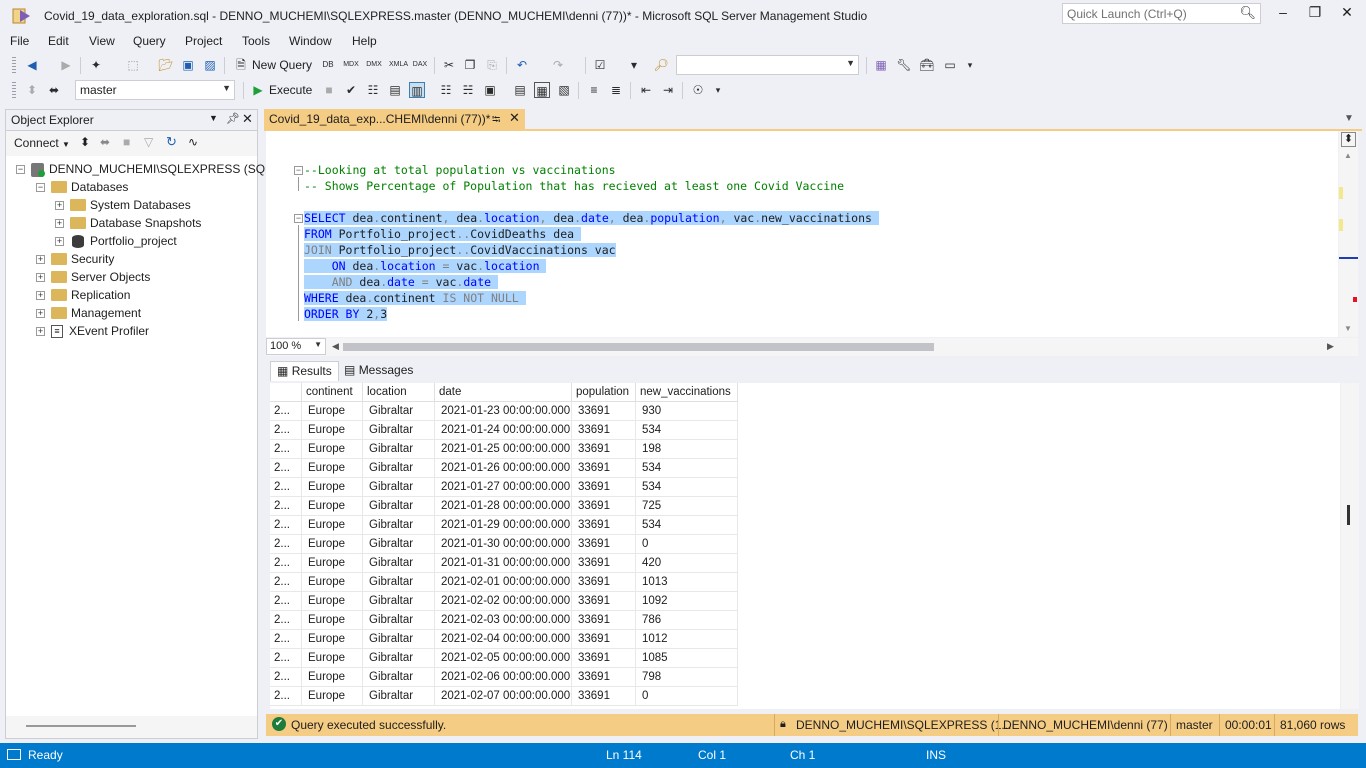  What do you see at coordinates (329, 90) in the screenshot?
I see `stop-icon: ■` at bounding box center [329, 90].